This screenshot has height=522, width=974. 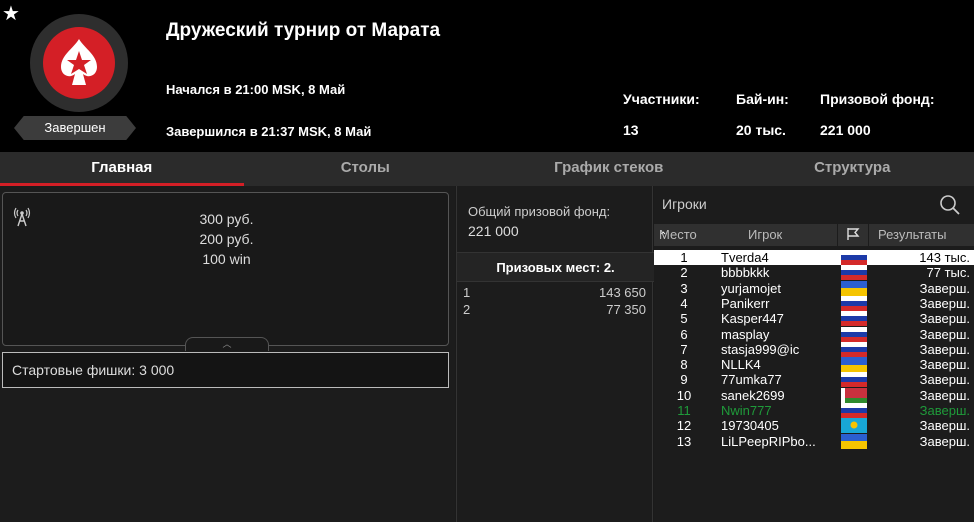 I want to click on tab-structure: Структура, so click(x=852, y=169).